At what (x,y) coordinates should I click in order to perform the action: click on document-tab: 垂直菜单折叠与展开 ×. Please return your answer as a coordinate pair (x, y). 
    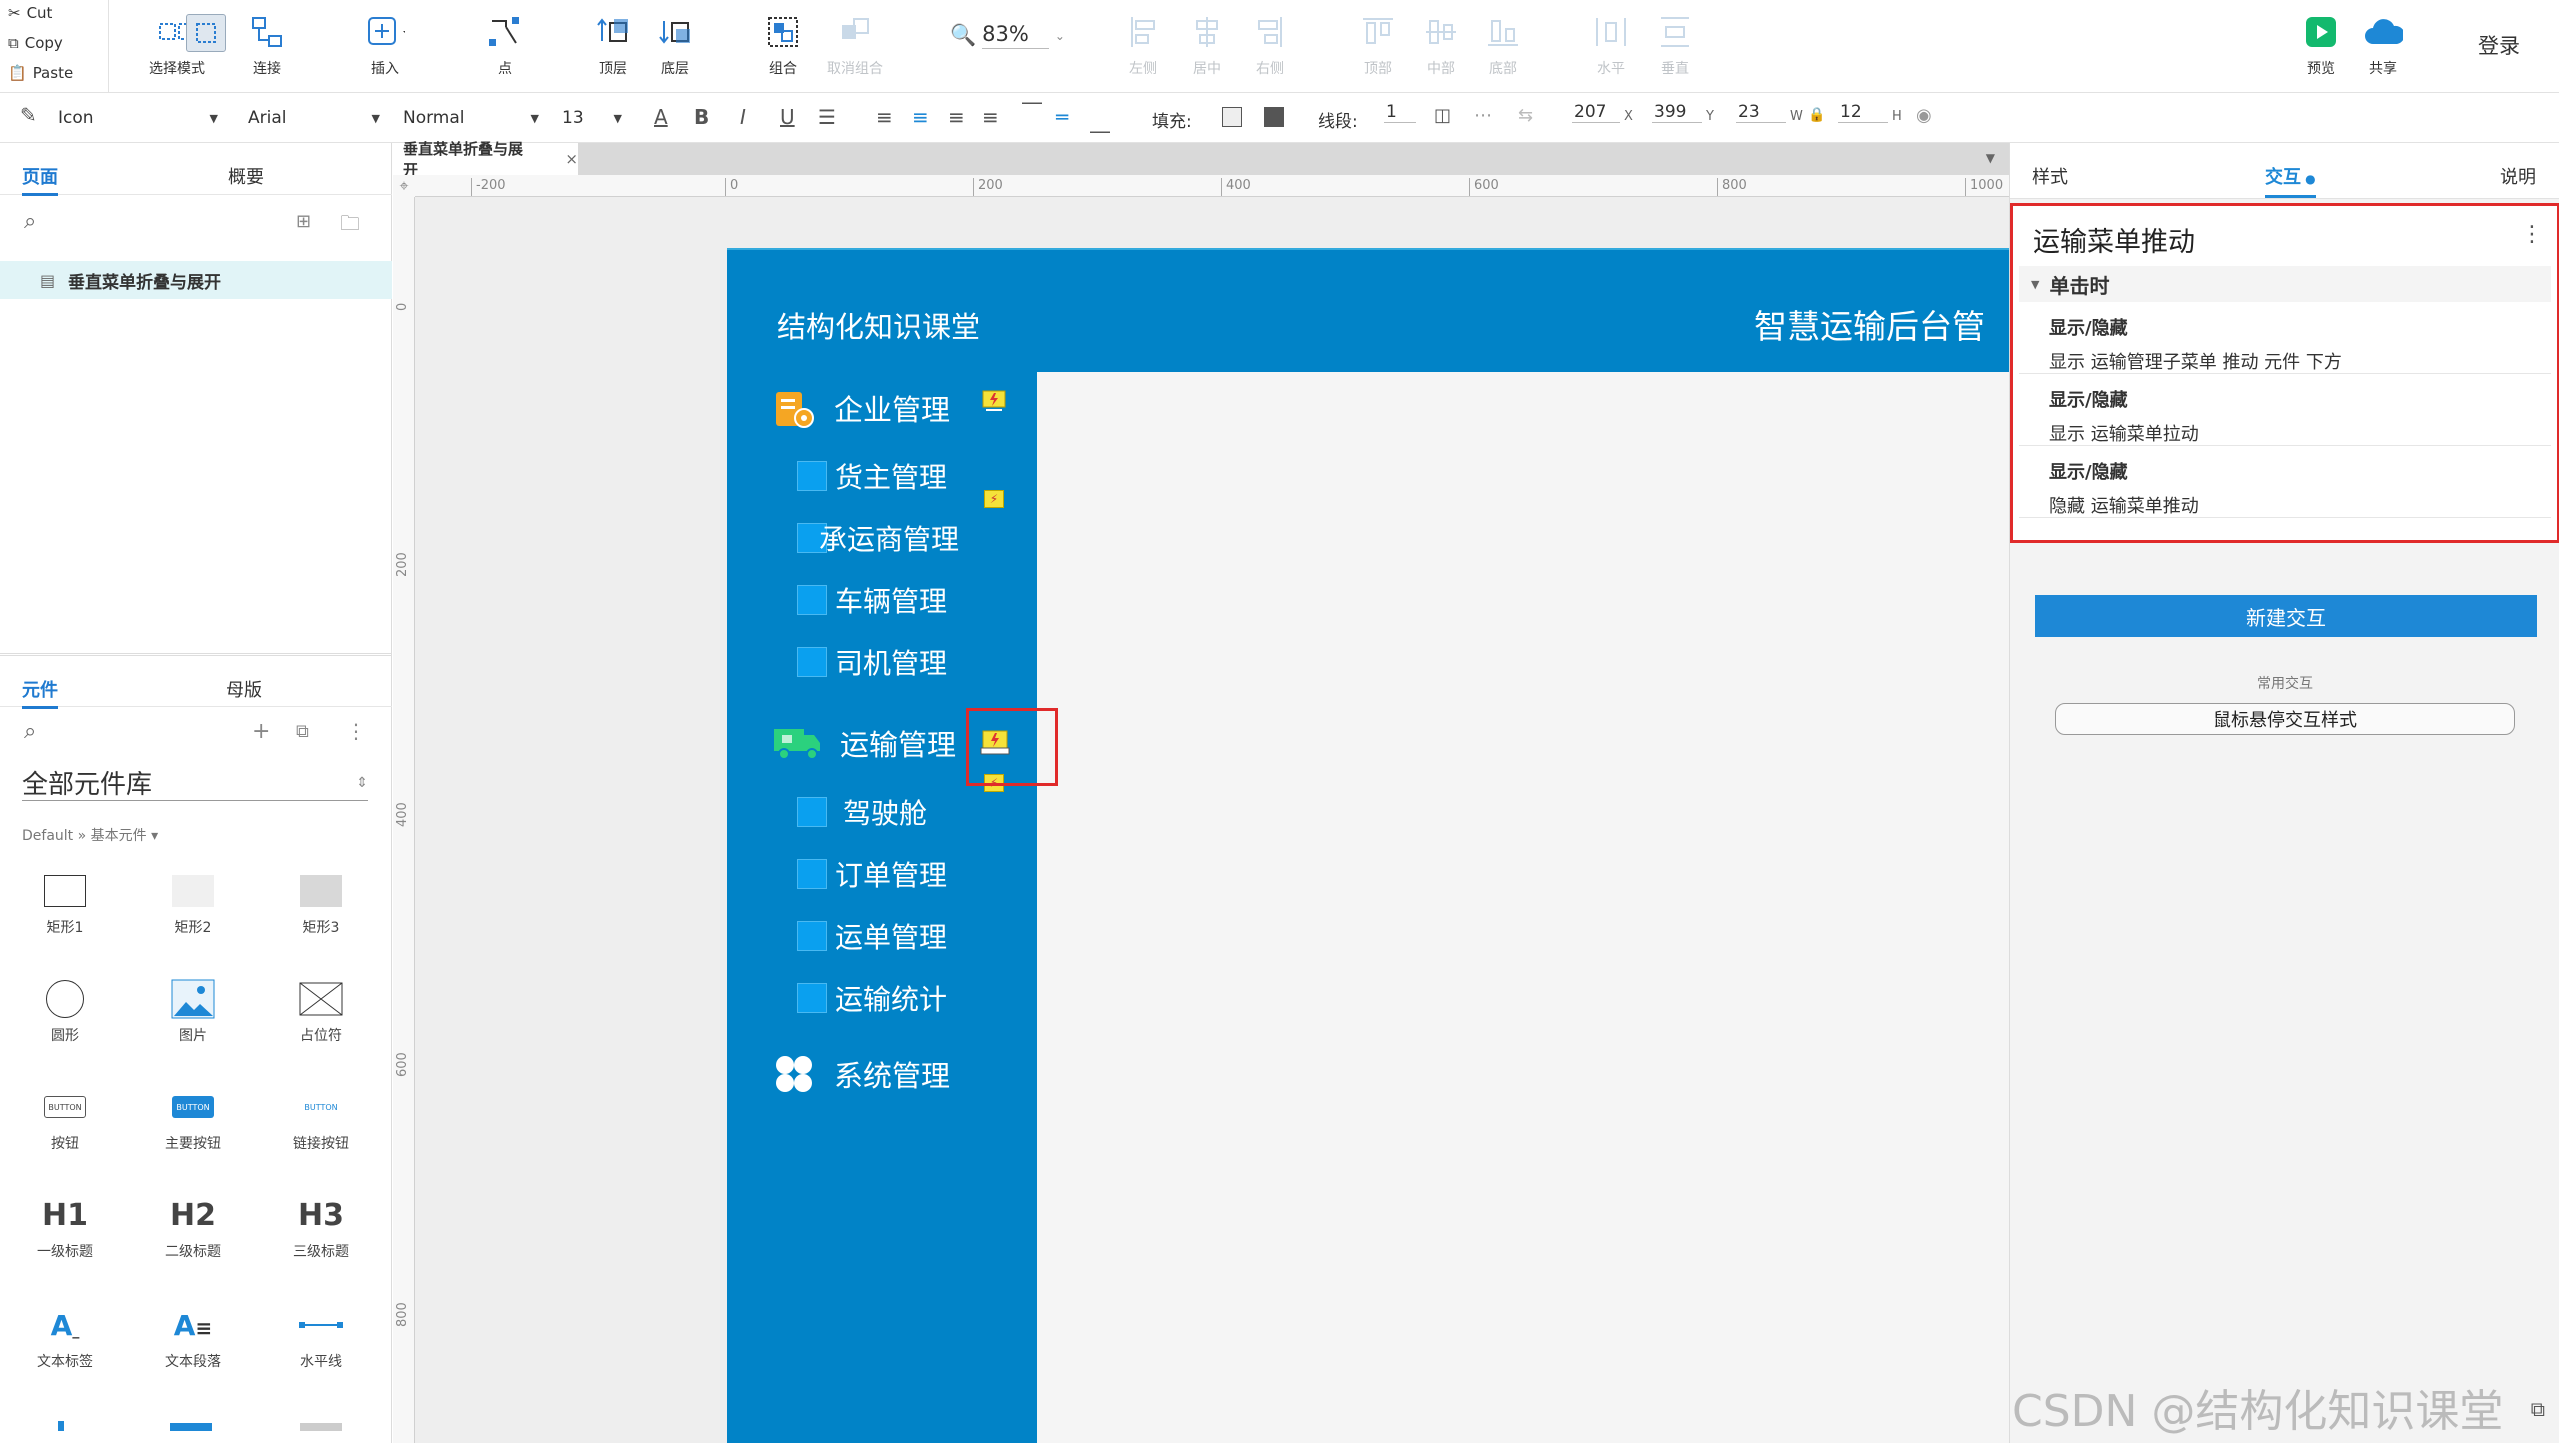
    Looking at the image, I should click on (485, 159).